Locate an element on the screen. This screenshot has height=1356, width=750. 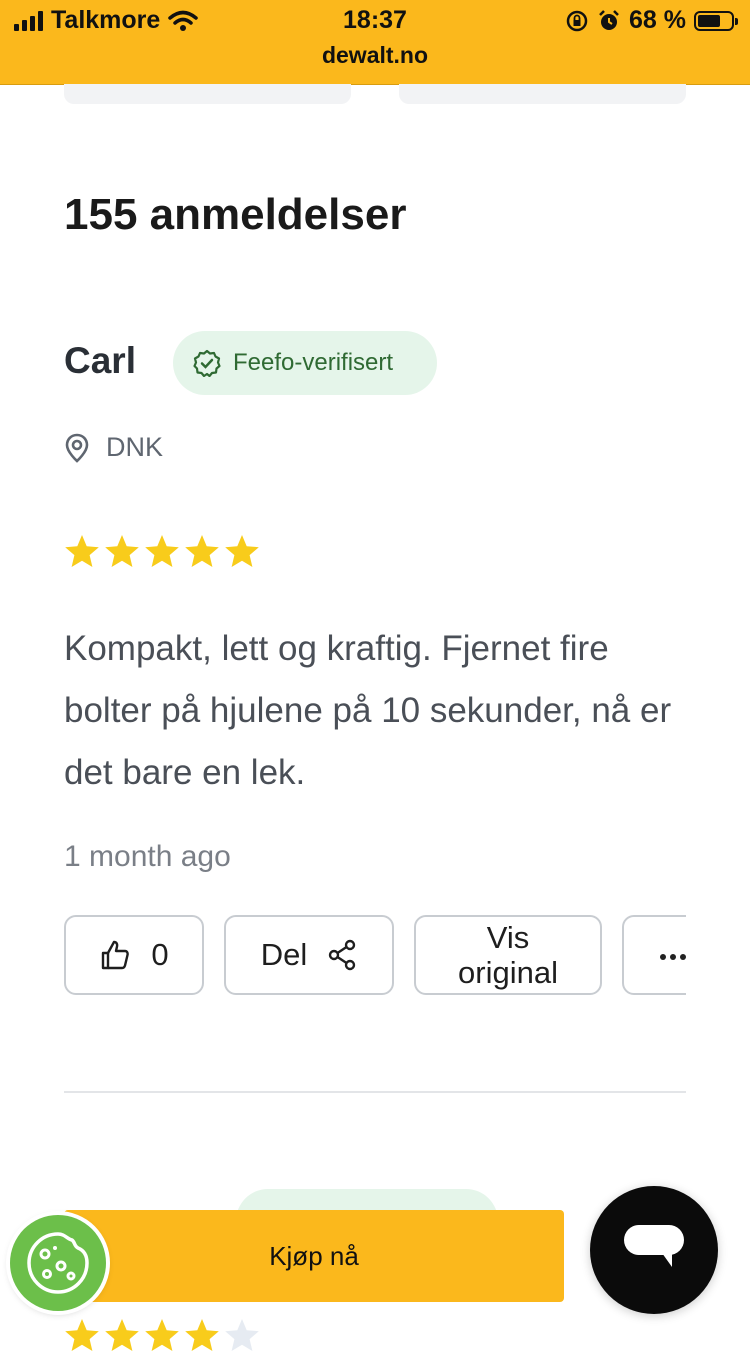
verified-badge: Feefo-verifisert is located at coordinates (305, 363).